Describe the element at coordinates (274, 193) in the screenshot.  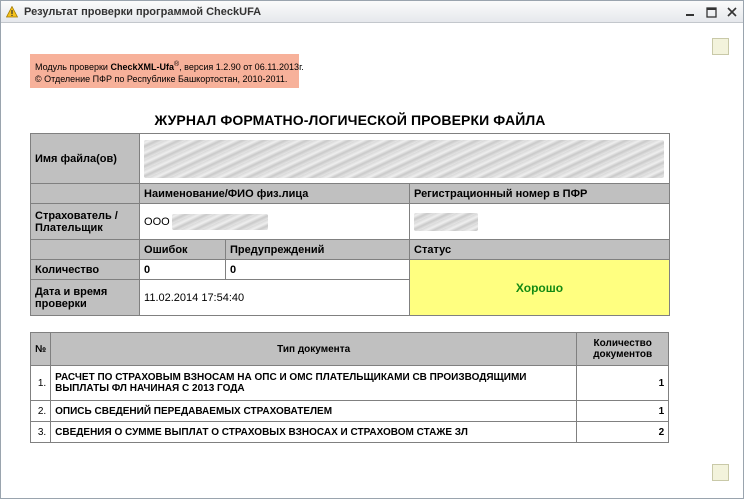
I see `name-header: Наименование/ФИО физ.лица` at that location.